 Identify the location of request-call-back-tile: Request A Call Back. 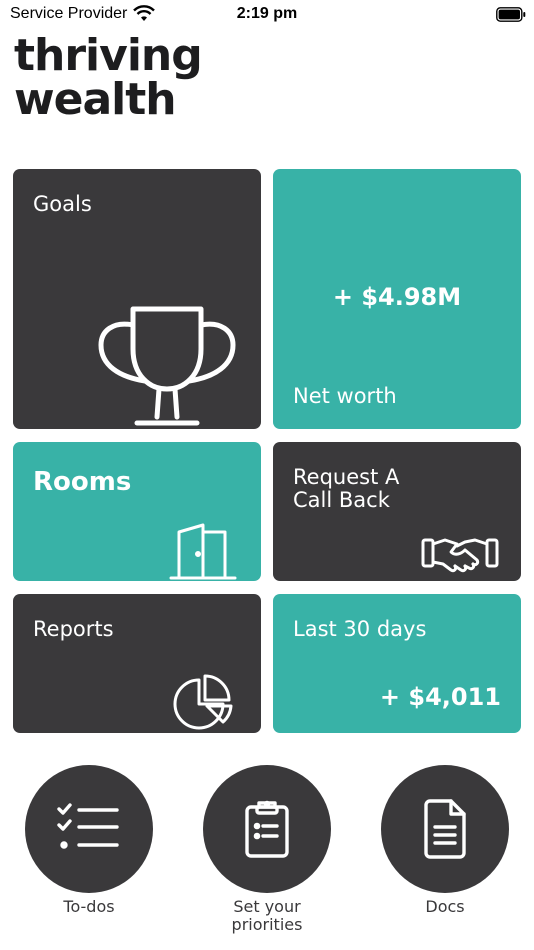
(397, 511).